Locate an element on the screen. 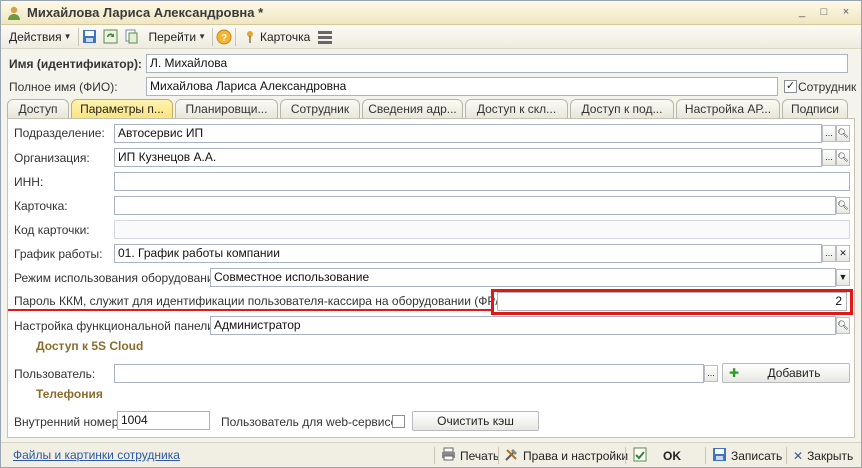 The image size is (862, 468). toolbar: Действия ▼ Перейти ▼ ? Карточка is located at coordinates (431, 37).